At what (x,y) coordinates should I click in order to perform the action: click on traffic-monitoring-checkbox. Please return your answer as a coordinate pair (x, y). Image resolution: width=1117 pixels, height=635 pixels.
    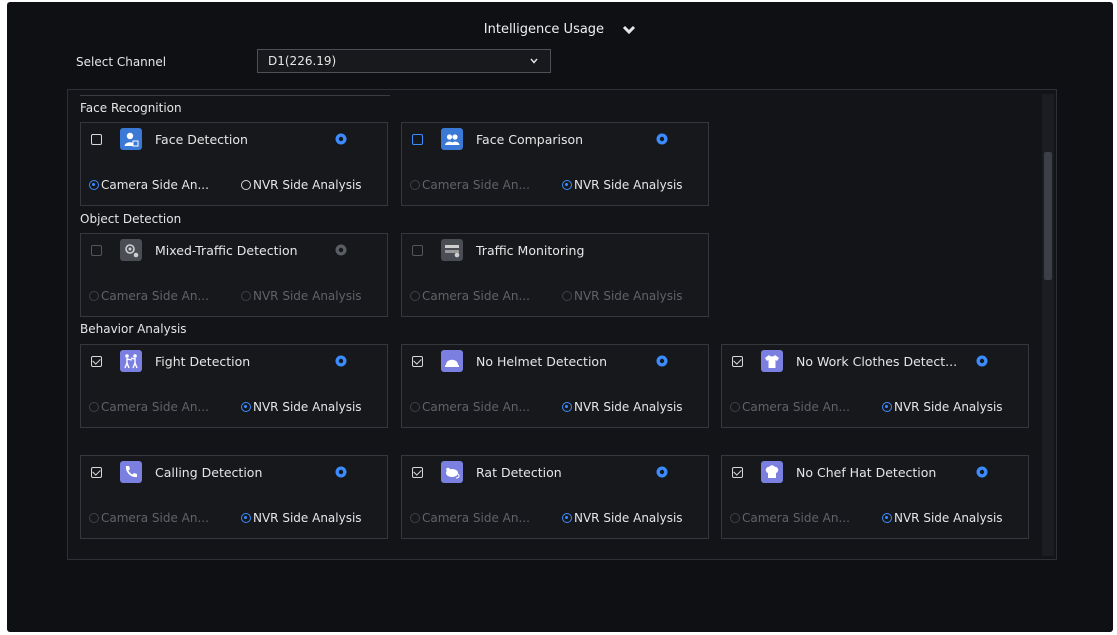
    Looking at the image, I should click on (417, 250).